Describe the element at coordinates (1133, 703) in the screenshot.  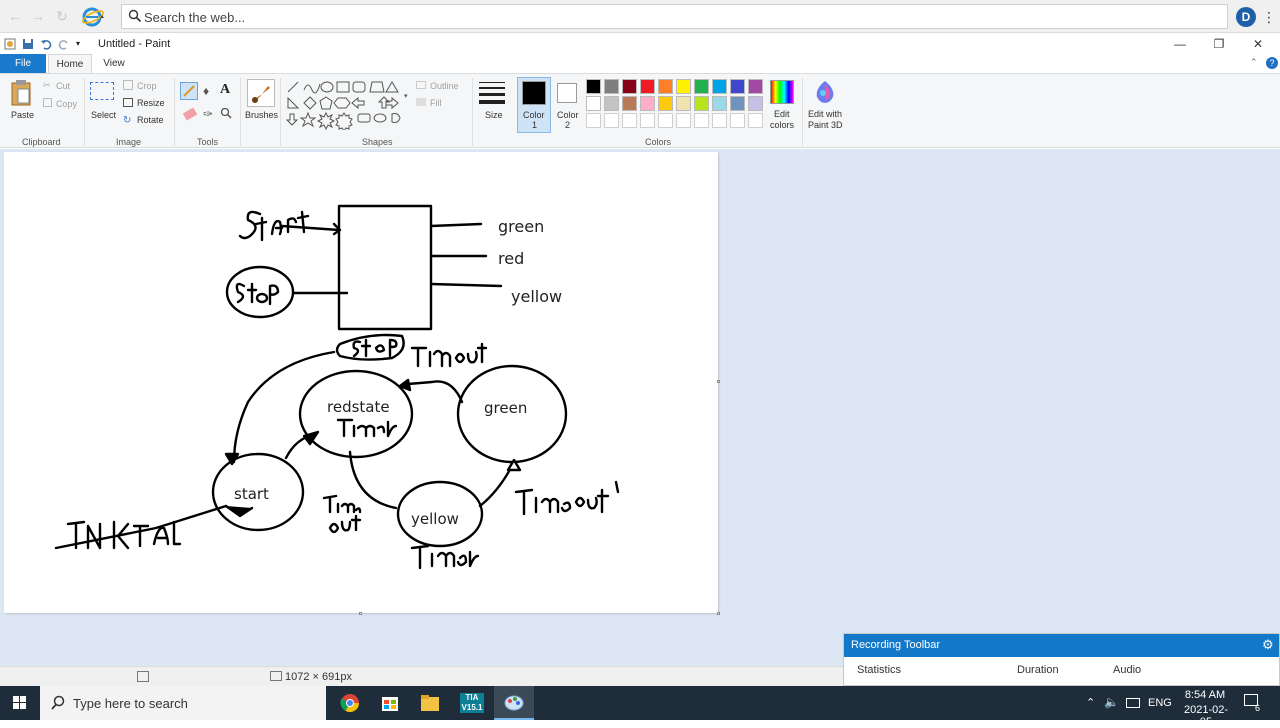
I see `battery-icon` at that location.